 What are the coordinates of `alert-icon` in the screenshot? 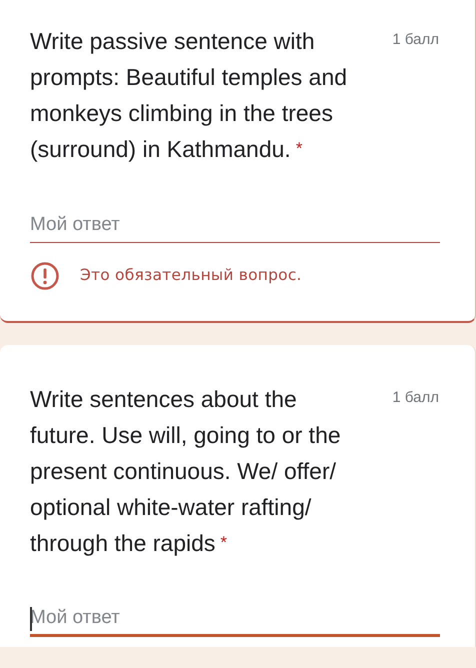 It's located at (45, 276).